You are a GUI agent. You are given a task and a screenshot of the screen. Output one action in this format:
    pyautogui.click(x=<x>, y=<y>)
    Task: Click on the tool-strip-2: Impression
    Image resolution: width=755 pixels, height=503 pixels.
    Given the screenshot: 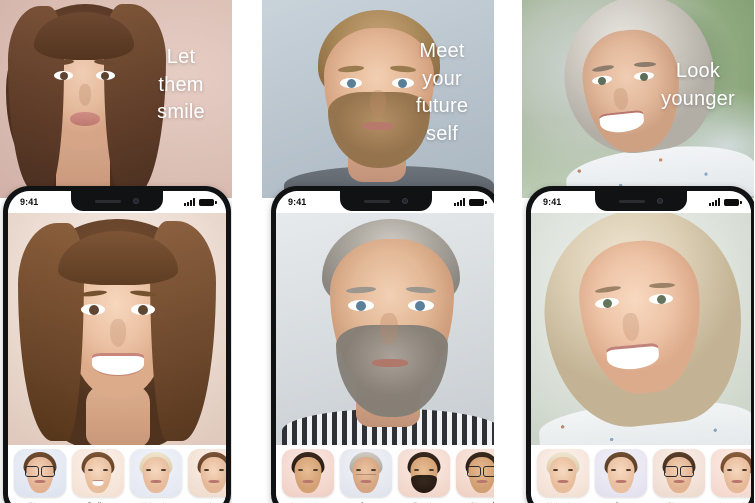 What is the action you would take?
    pyautogui.click(x=385, y=474)
    